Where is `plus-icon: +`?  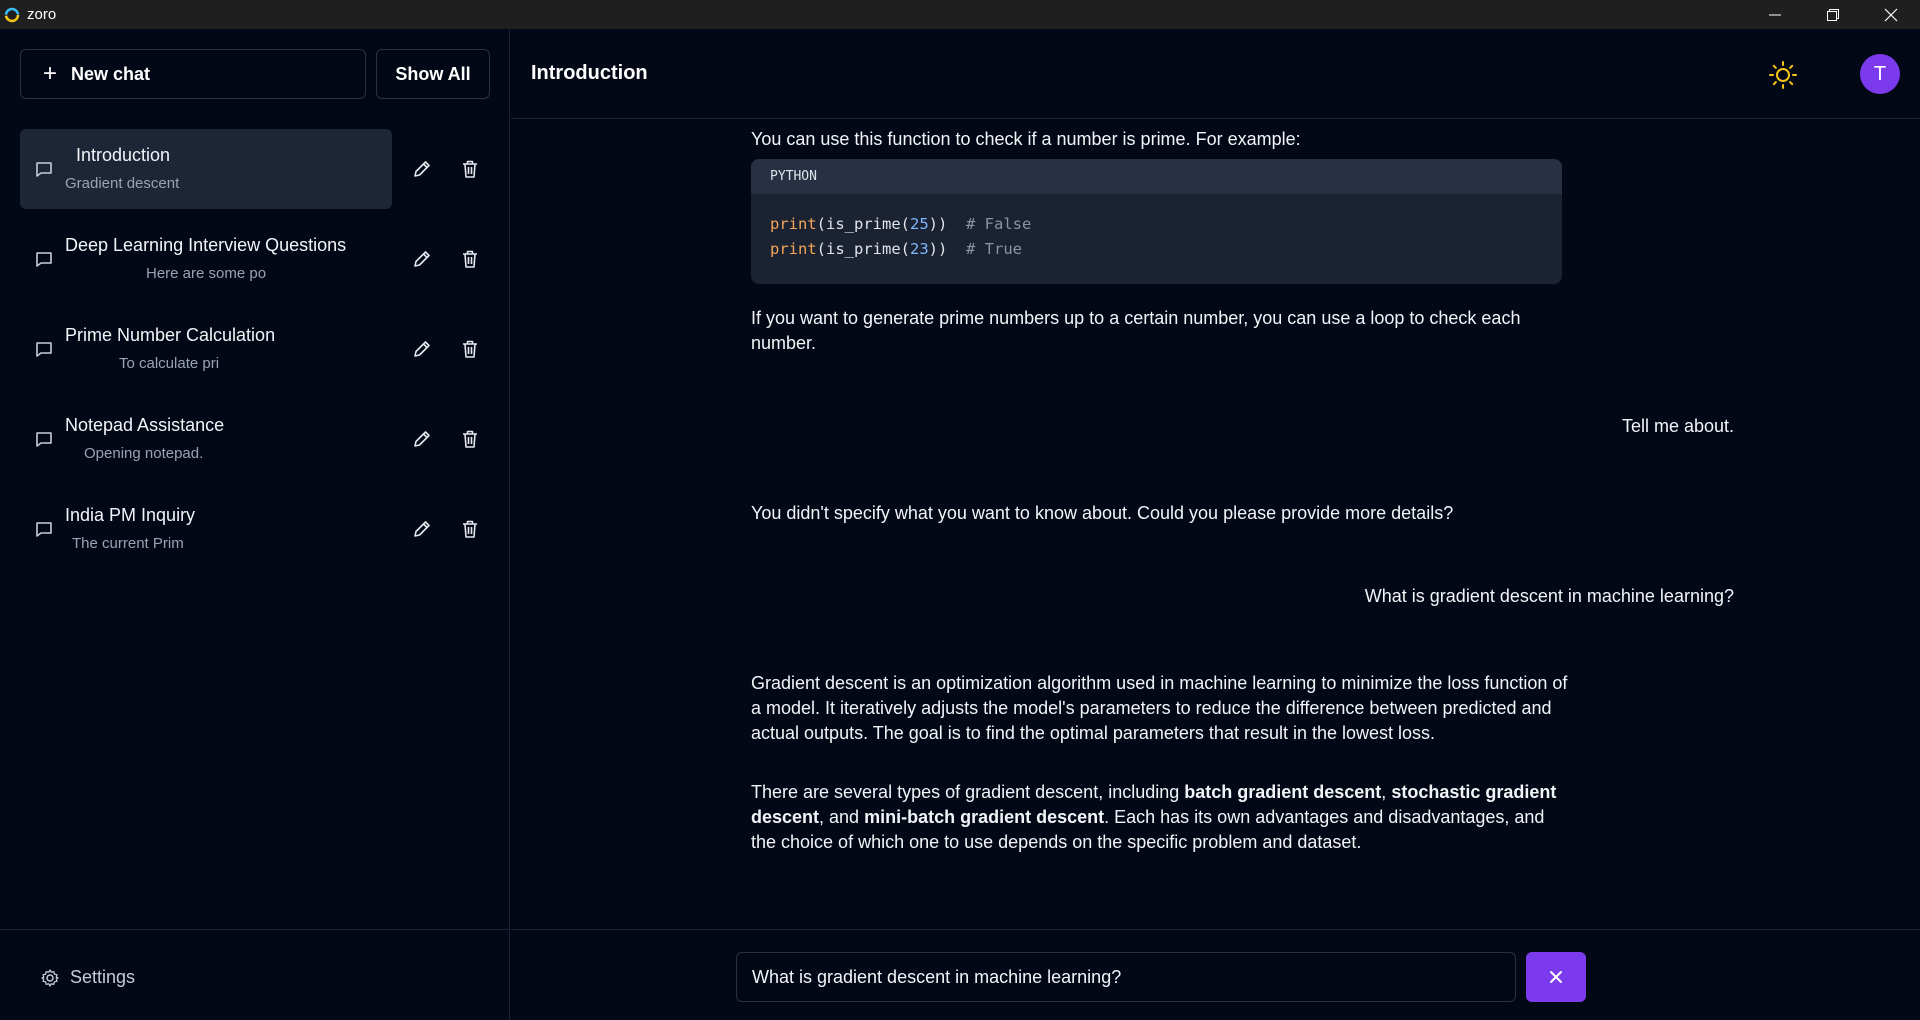 plus-icon: + is located at coordinates (50, 73).